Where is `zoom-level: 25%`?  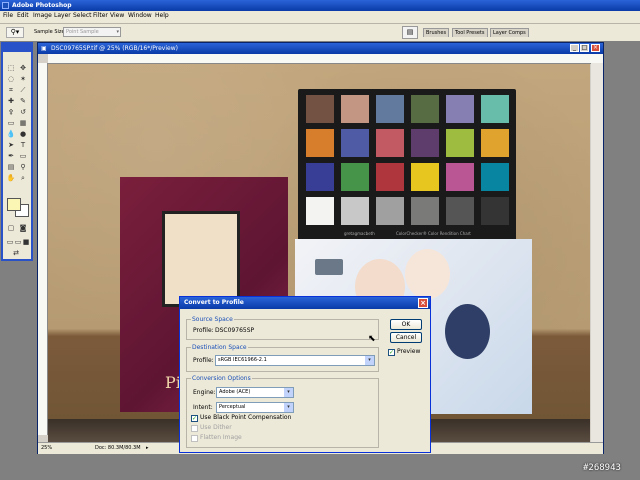 zoom-level: 25% is located at coordinates (46, 448).